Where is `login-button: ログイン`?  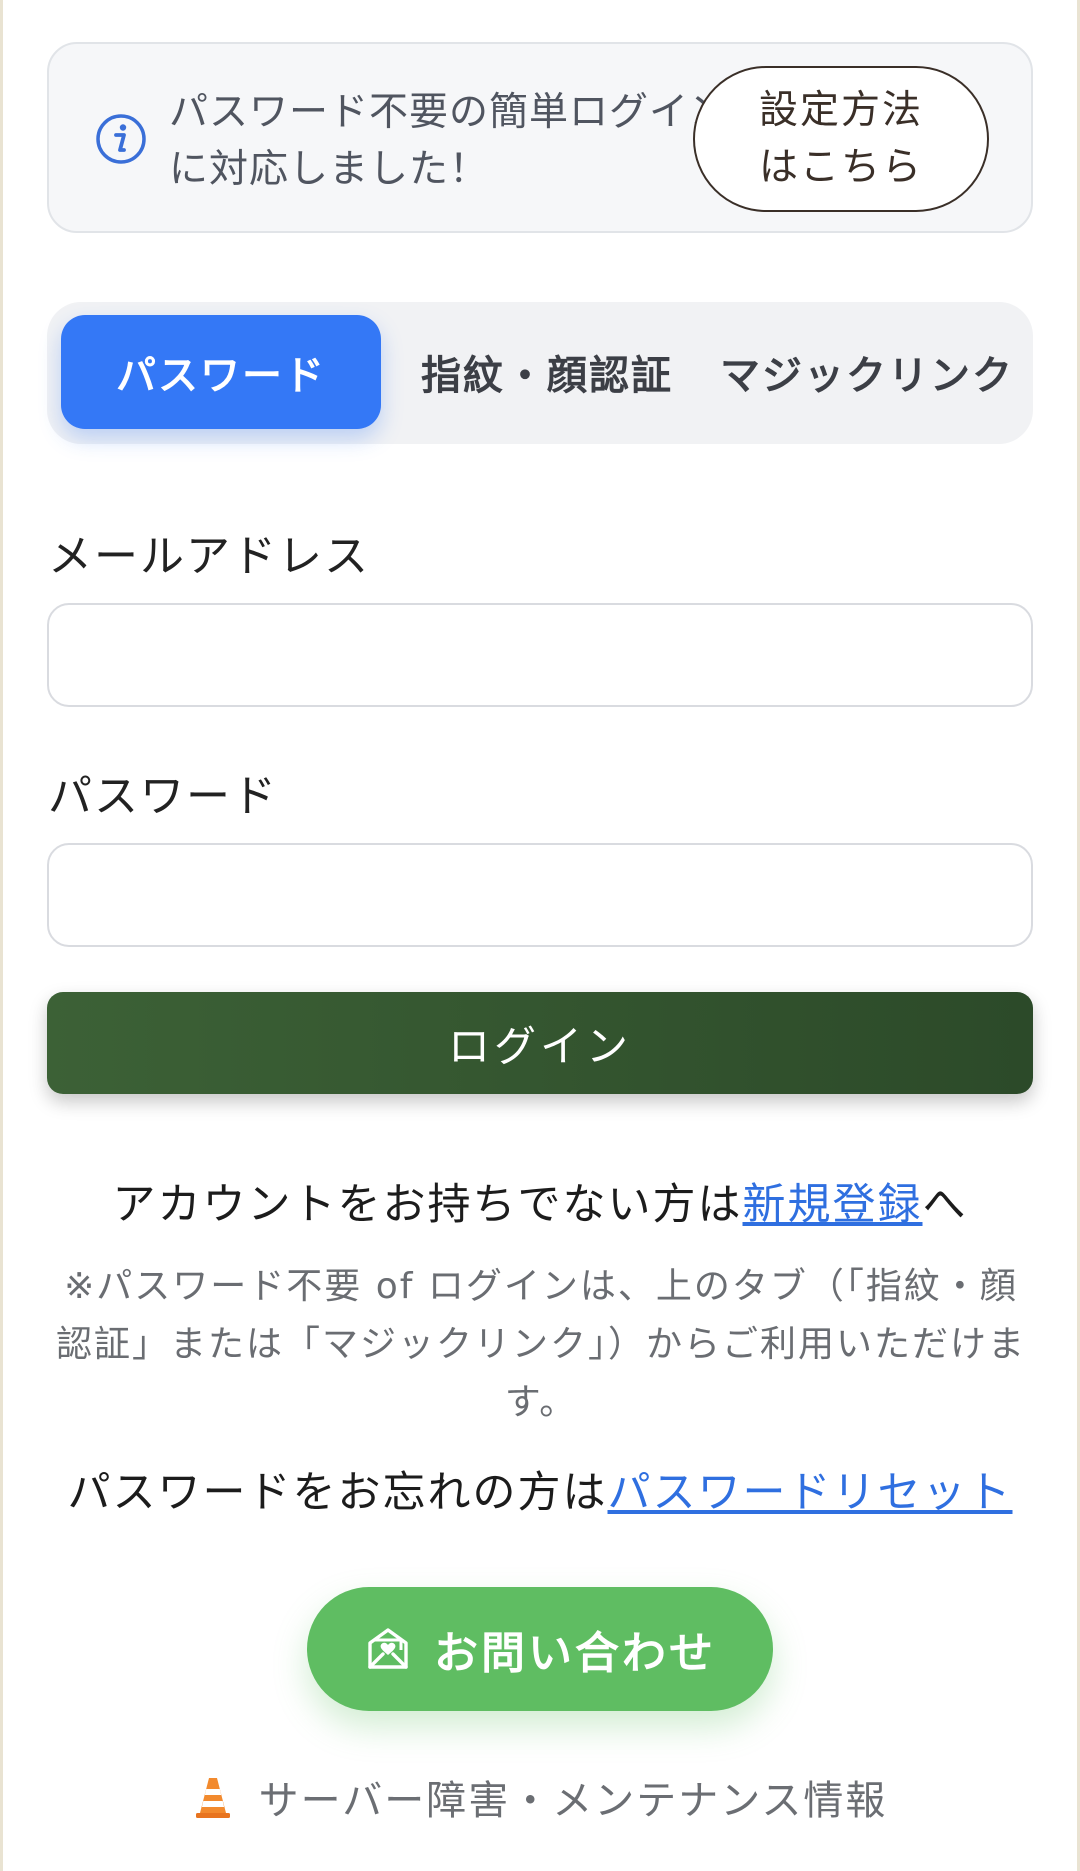 login-button: ログイン is located at coordinates (540, 1043).